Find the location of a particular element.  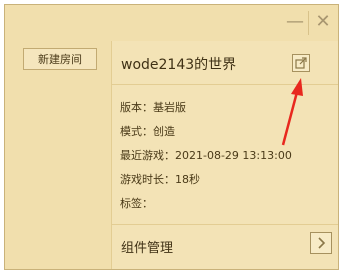

external-link-icon is located at coordinates (301, 63).